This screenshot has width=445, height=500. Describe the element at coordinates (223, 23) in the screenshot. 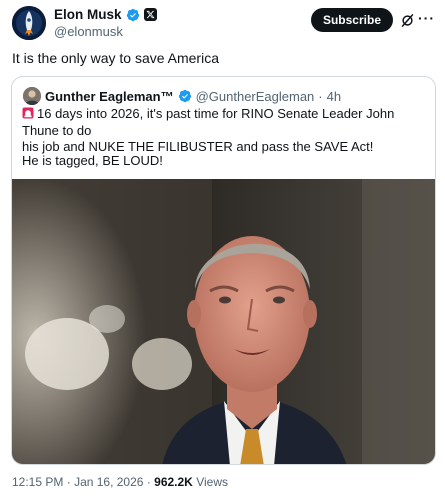

I see `tweet-header: Elon Musk @elonmusk Subscribe ···` at that location.